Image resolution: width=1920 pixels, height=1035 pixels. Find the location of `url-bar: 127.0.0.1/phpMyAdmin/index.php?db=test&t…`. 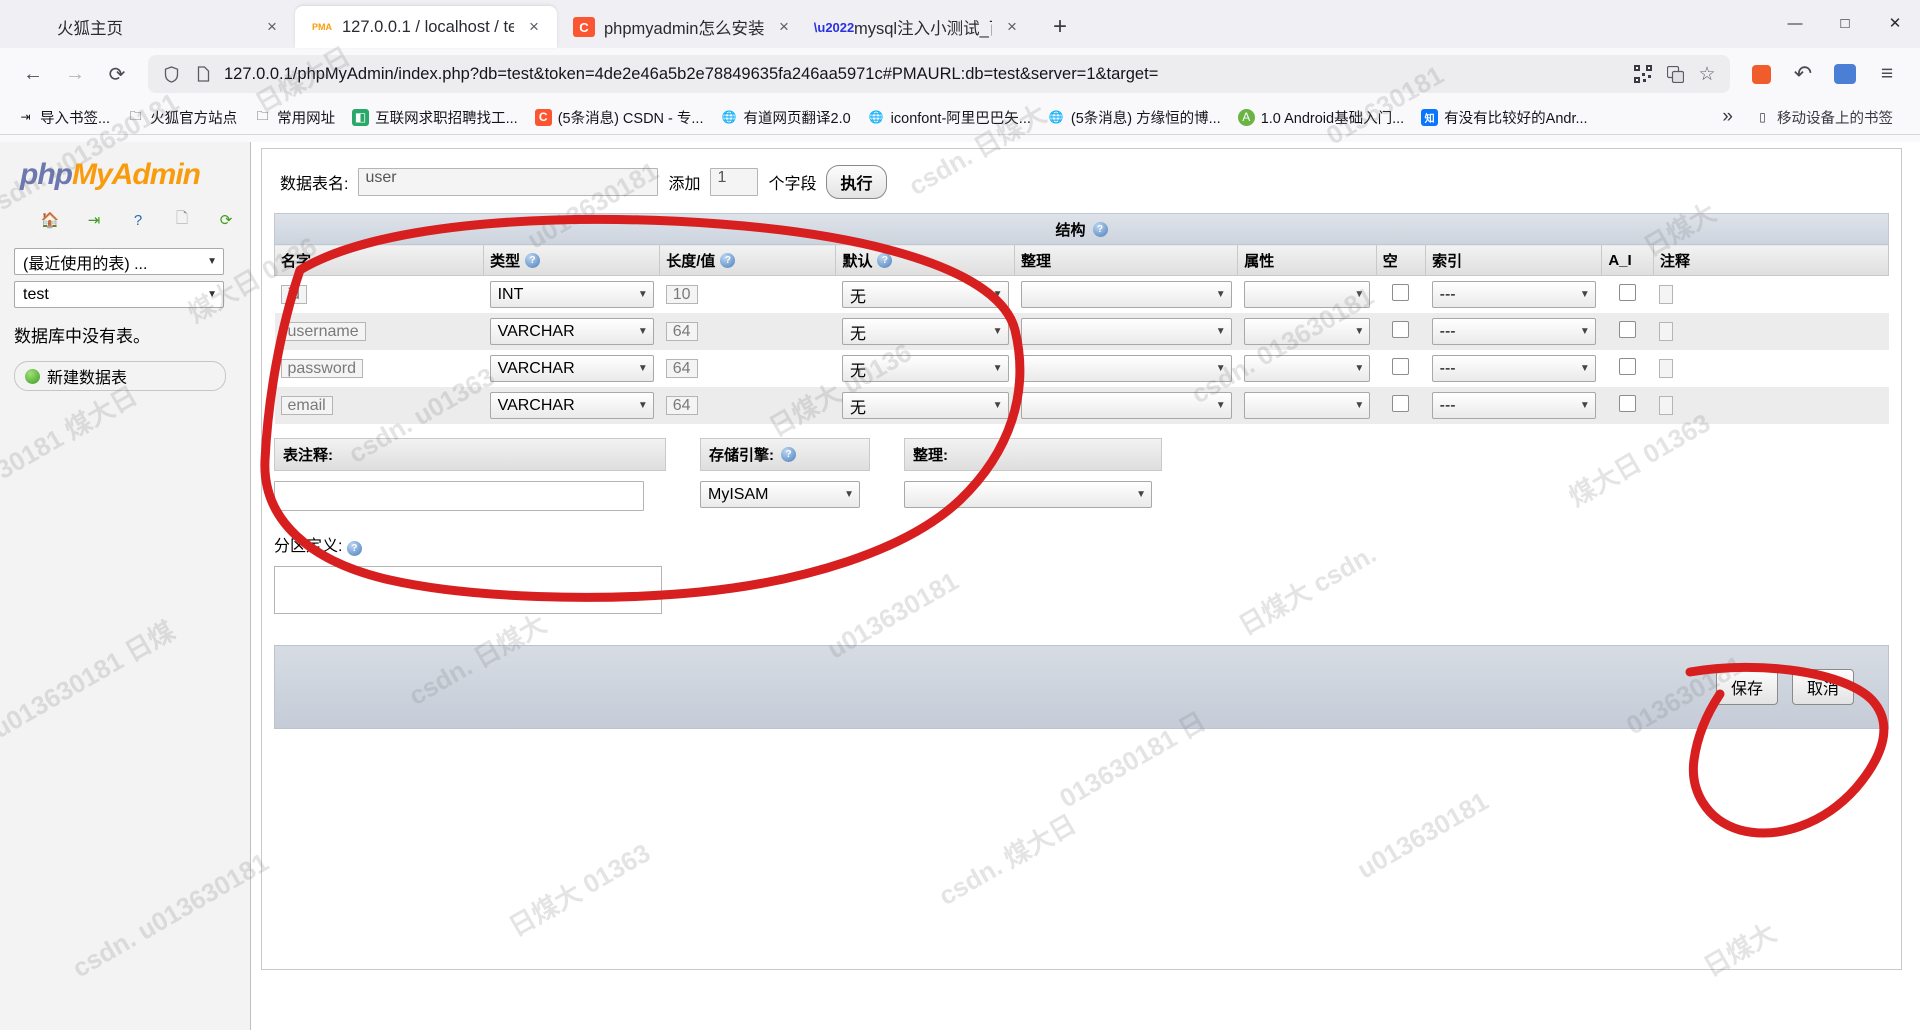

url-bar: 127.0.0.1/phpMyAdmin/index.php?db=test&t… is located at coordinates (939, 74).